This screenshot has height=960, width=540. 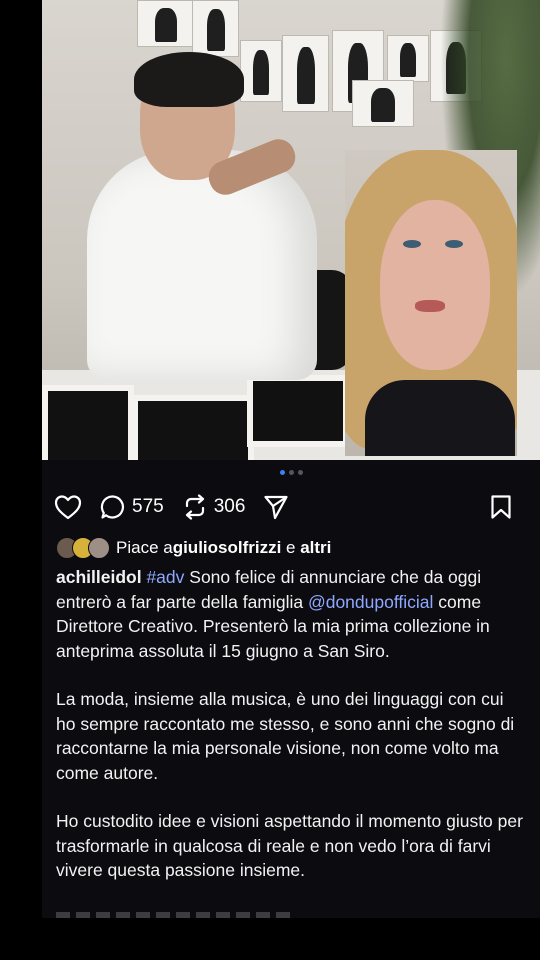 I want to click on likes-prefix: Piace a, so click(x=144, y=547).